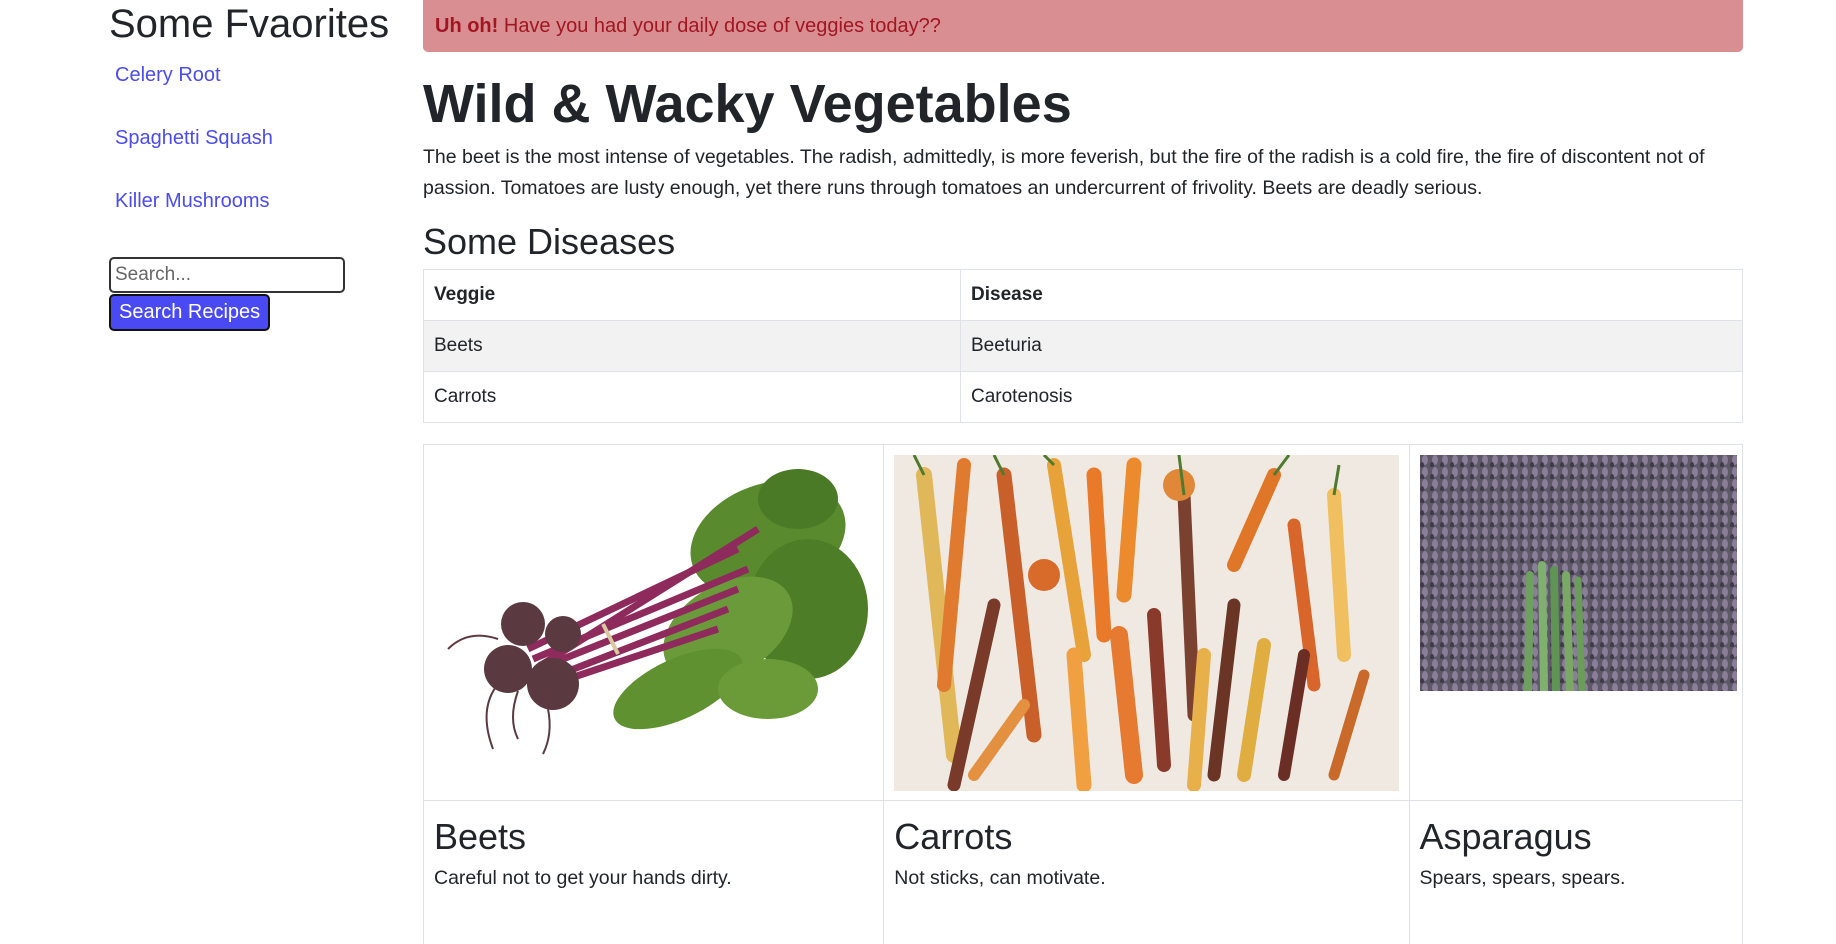  Describe the element at coordinates (1522, 878) in the screenshot. I see `card-text: Spears, spears, spears.` at that location.